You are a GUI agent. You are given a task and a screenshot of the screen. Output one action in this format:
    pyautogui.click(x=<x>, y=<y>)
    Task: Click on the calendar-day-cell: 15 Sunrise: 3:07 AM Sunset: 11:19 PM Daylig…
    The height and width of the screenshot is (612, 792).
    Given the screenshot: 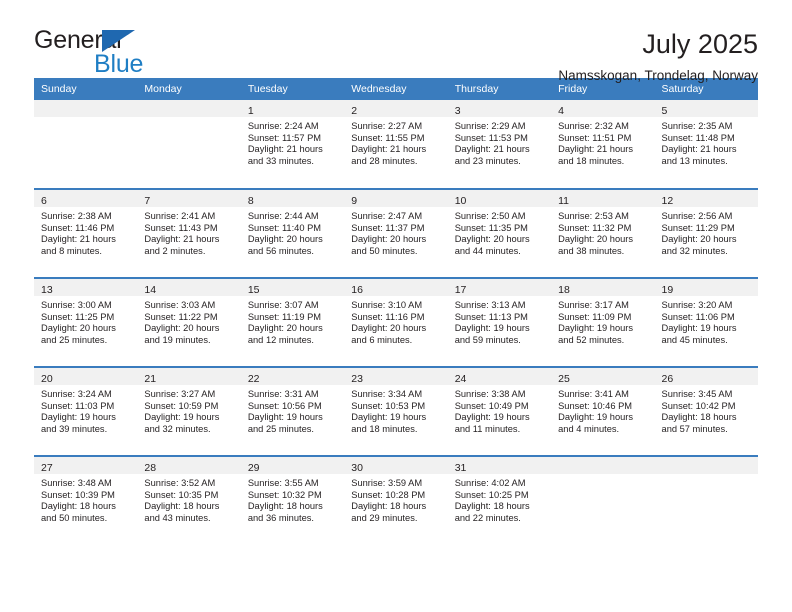 What is the action you would take?
    pyautogui.click(x=292, y=322)
    